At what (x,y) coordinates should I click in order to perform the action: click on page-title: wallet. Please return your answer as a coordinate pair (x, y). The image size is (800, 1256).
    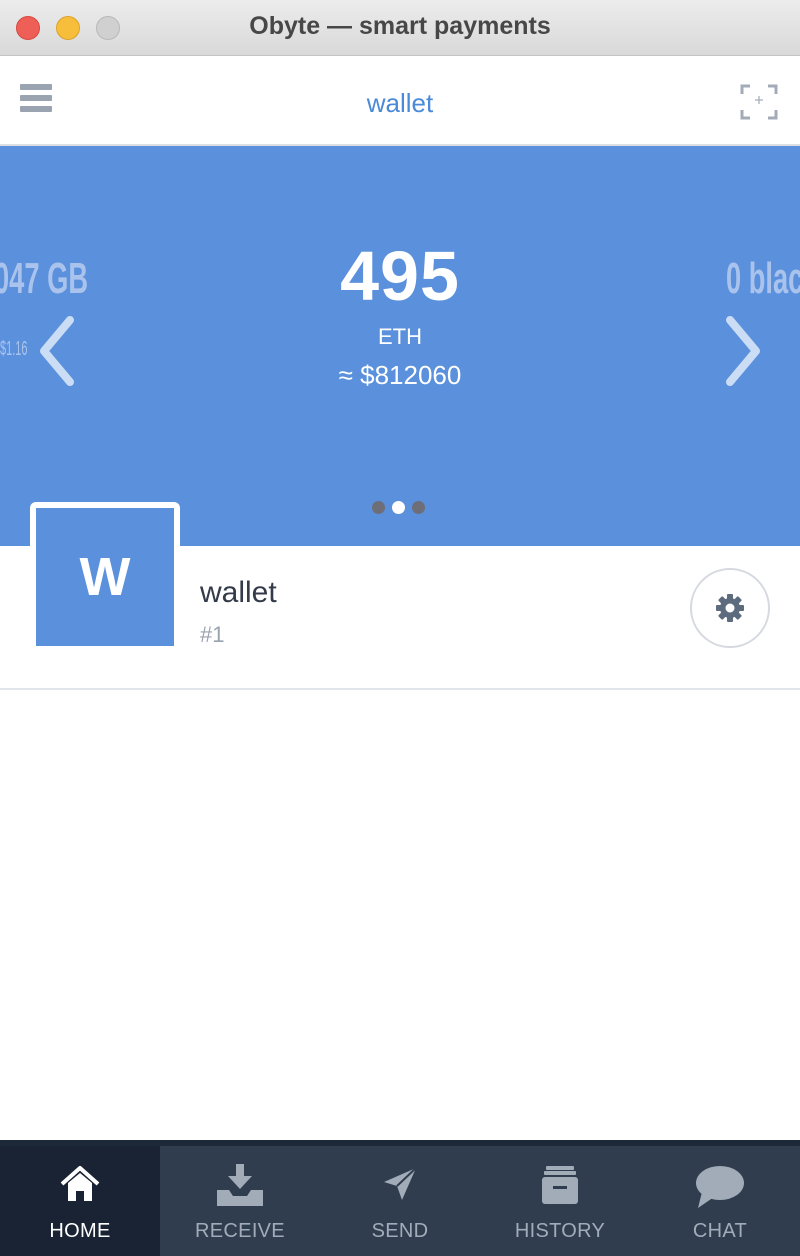
    Looking at the image, I should click on (400, 103).